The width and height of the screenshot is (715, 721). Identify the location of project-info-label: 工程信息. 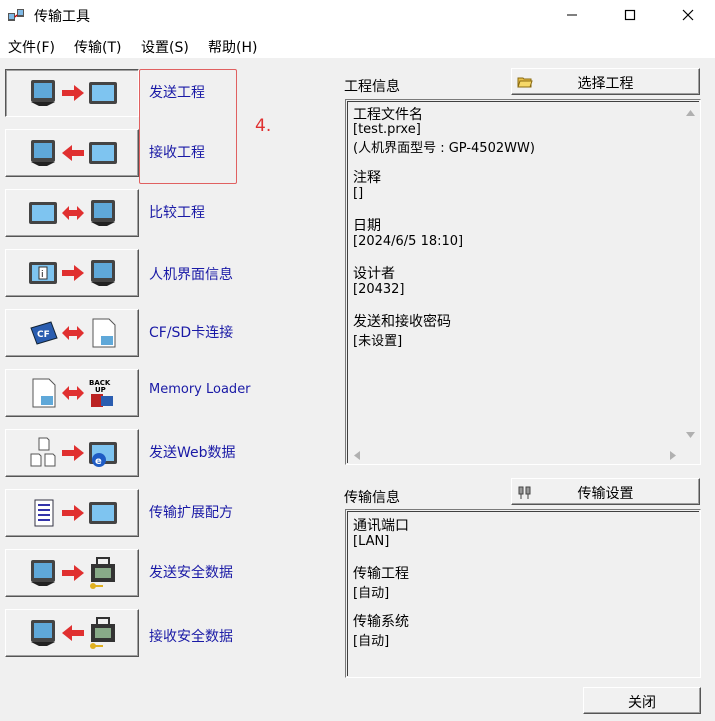
(372, 87).